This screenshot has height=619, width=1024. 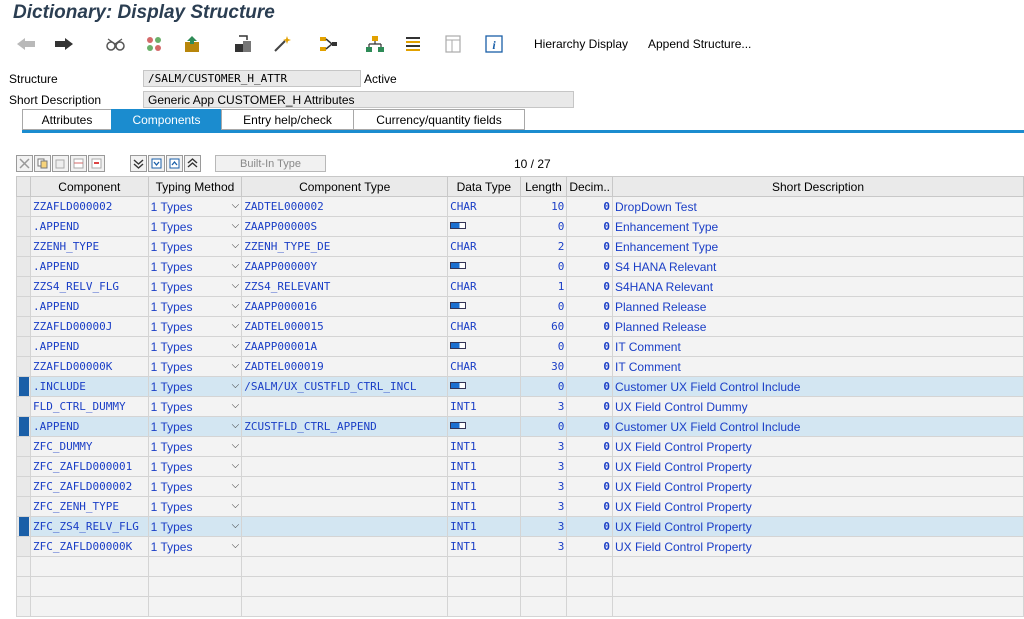 I want to click on cell-component: ZZAFLD000002, so click(x=89, y=206).